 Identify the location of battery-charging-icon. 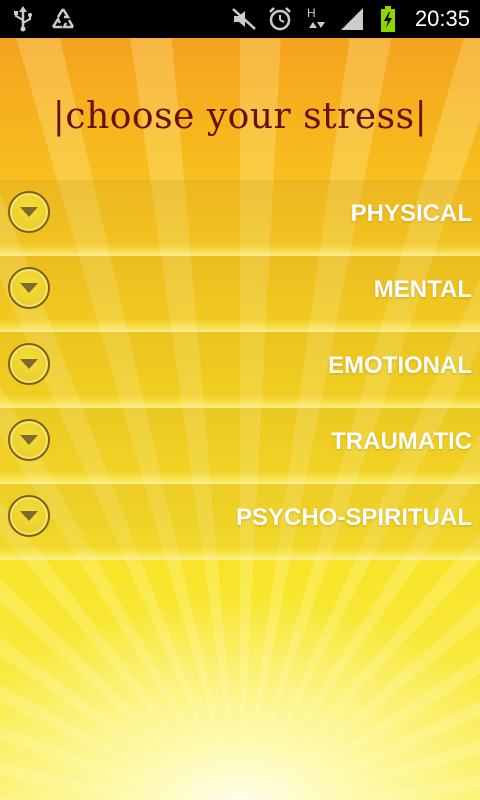
(388, 19).